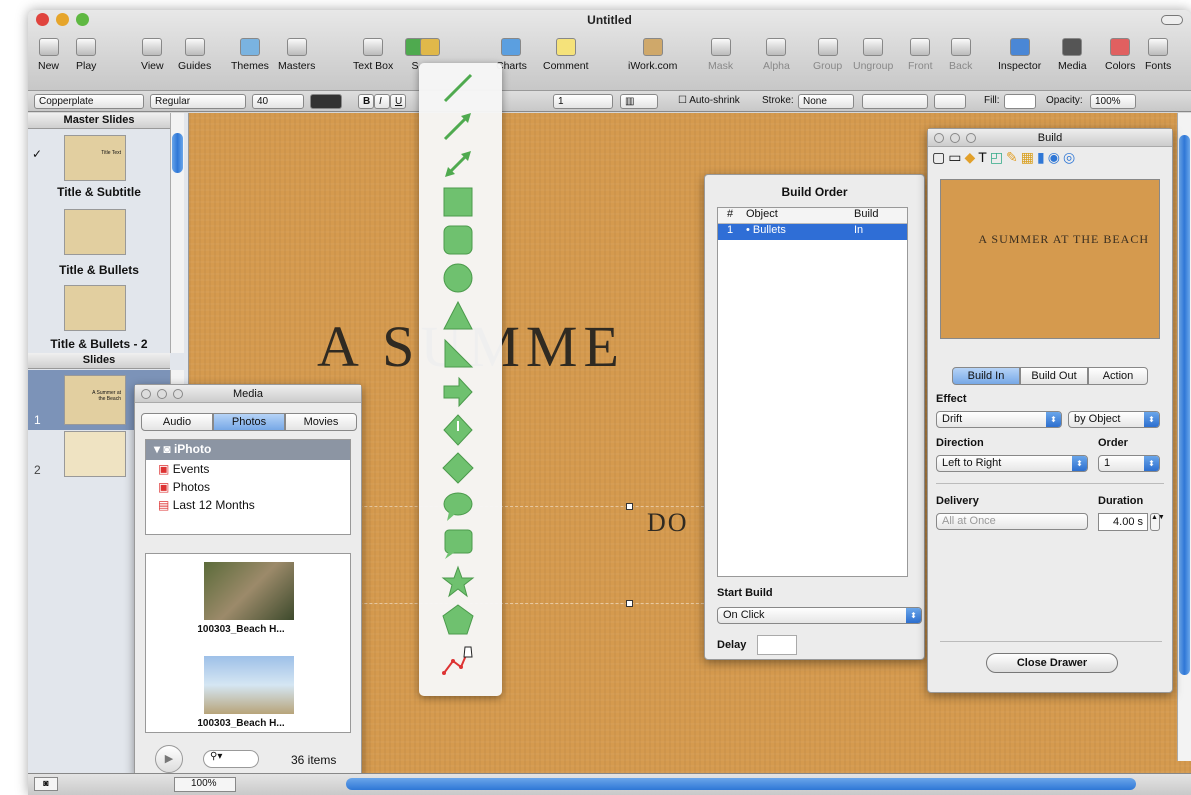  What do you see at coordinates (1012, 521) in the screenshot?
I see `delivery-select: All at Once` at bounding box center [1012, 521].